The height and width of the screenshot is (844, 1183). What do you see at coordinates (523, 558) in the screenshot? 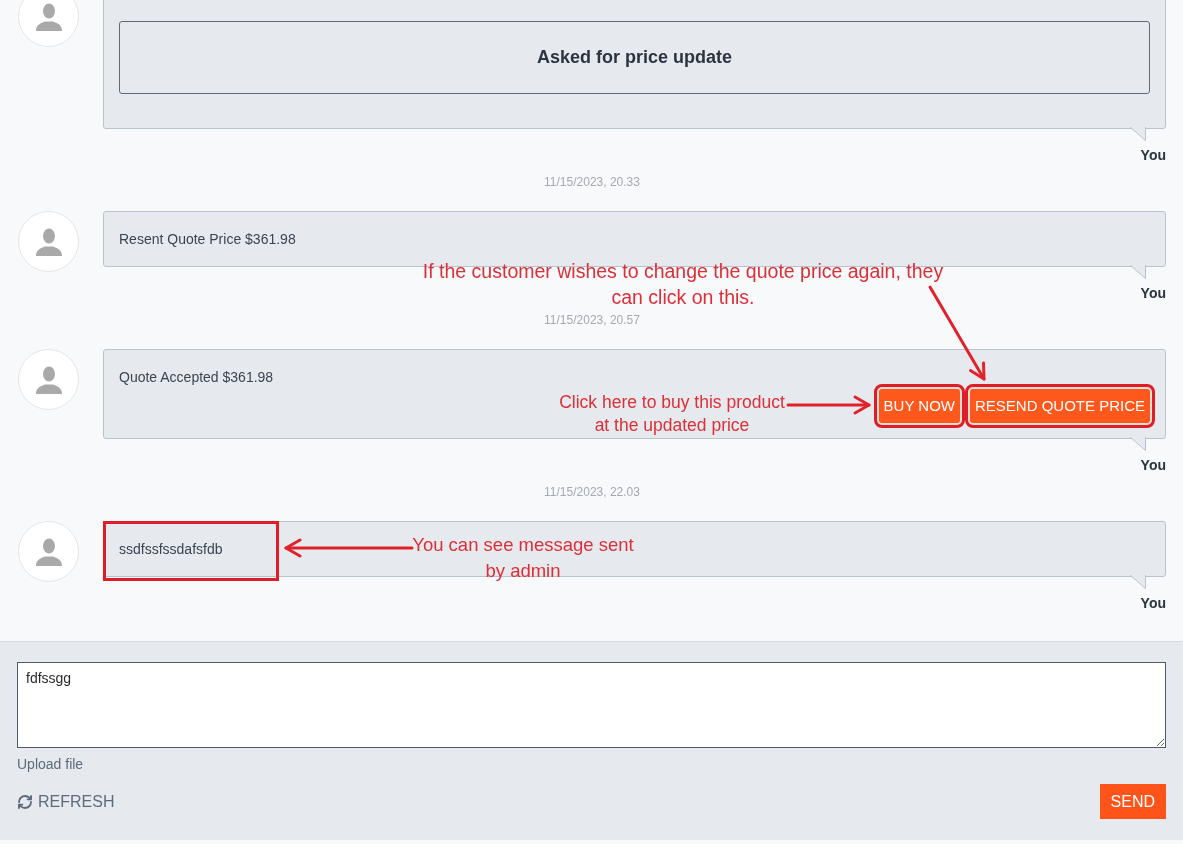
I see `annotation-note: You can see message sent by admin` at bounding box center [523, 558].